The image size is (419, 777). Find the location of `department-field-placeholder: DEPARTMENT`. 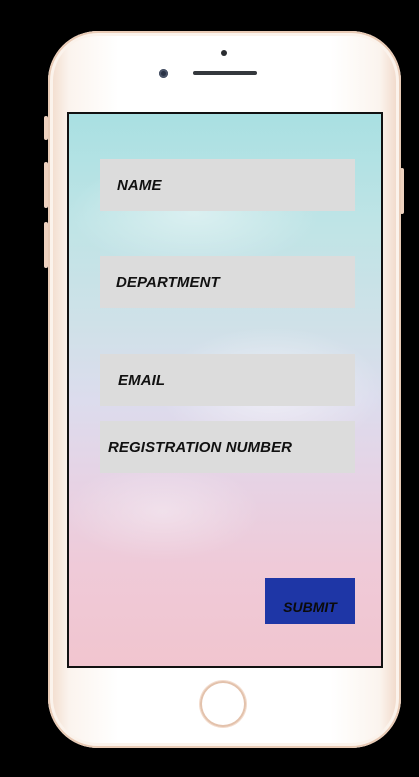

department-field-placeholder: DEPARTMENT is located at coordinates (168, 282).